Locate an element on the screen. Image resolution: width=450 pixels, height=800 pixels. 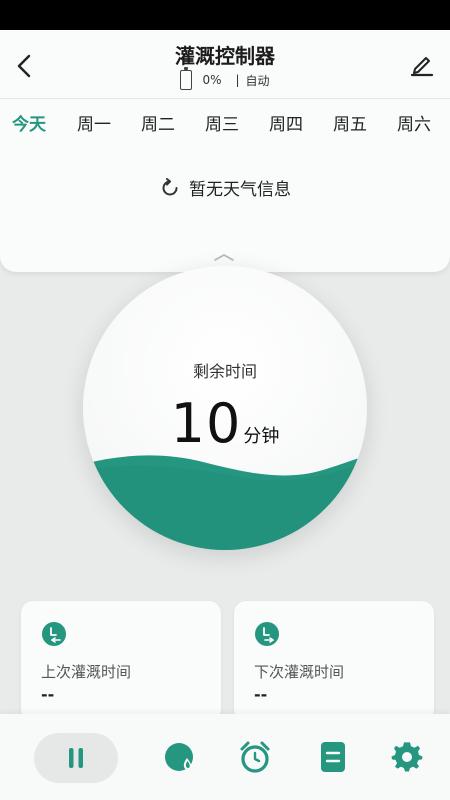
tab-thursday: 周四 is located at coordinates (286, 122).